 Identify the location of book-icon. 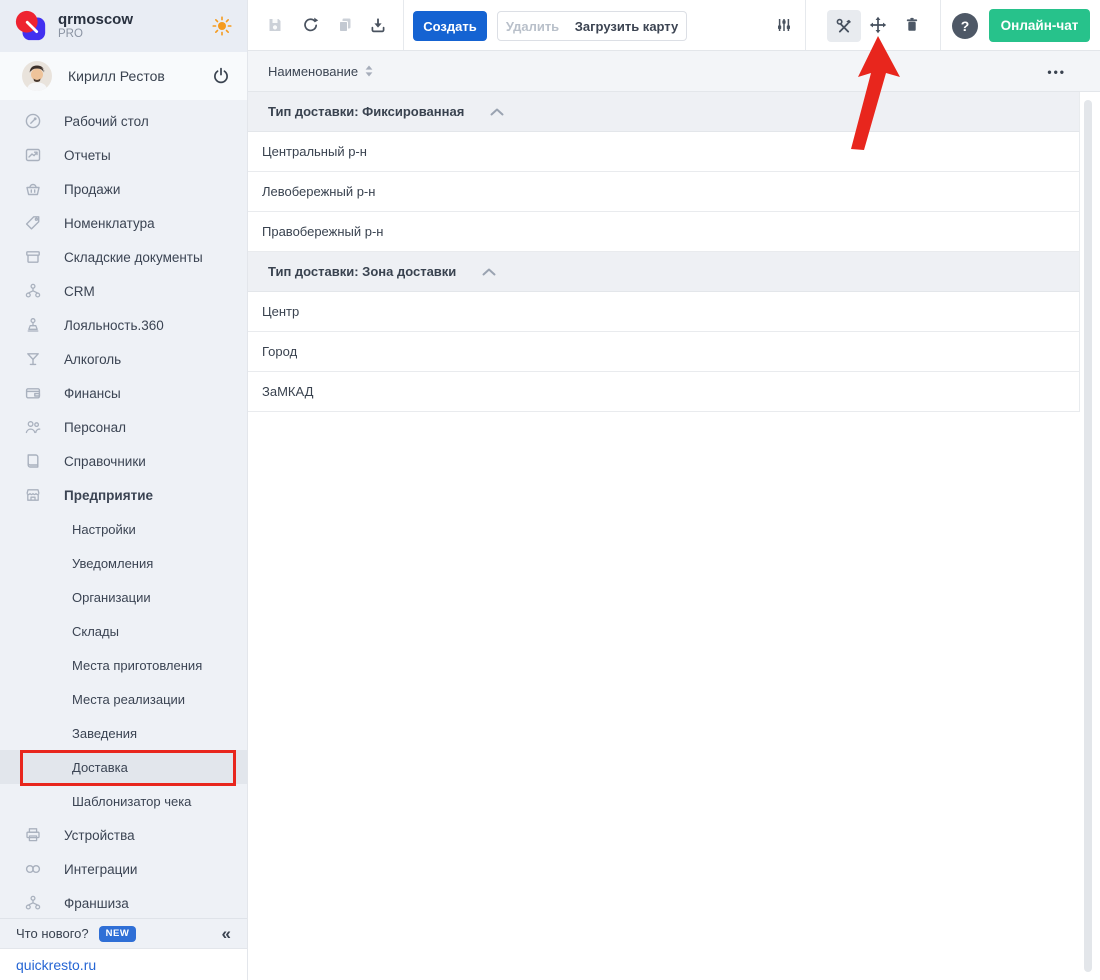
(33, 461).